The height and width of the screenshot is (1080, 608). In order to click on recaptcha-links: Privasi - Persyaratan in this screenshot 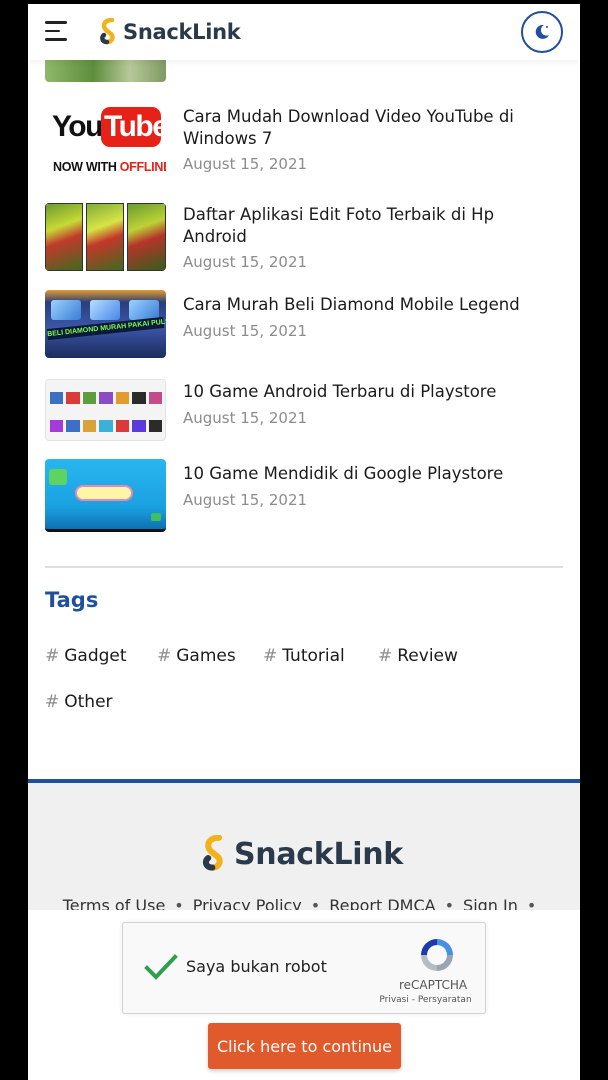, I will do `click(425, 1000)`.